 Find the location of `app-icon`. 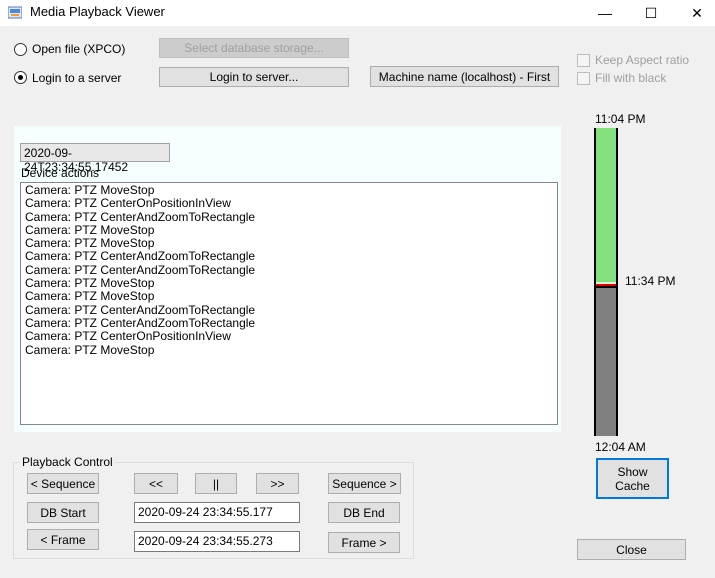

app-icon is located at coordinates (15, 12).